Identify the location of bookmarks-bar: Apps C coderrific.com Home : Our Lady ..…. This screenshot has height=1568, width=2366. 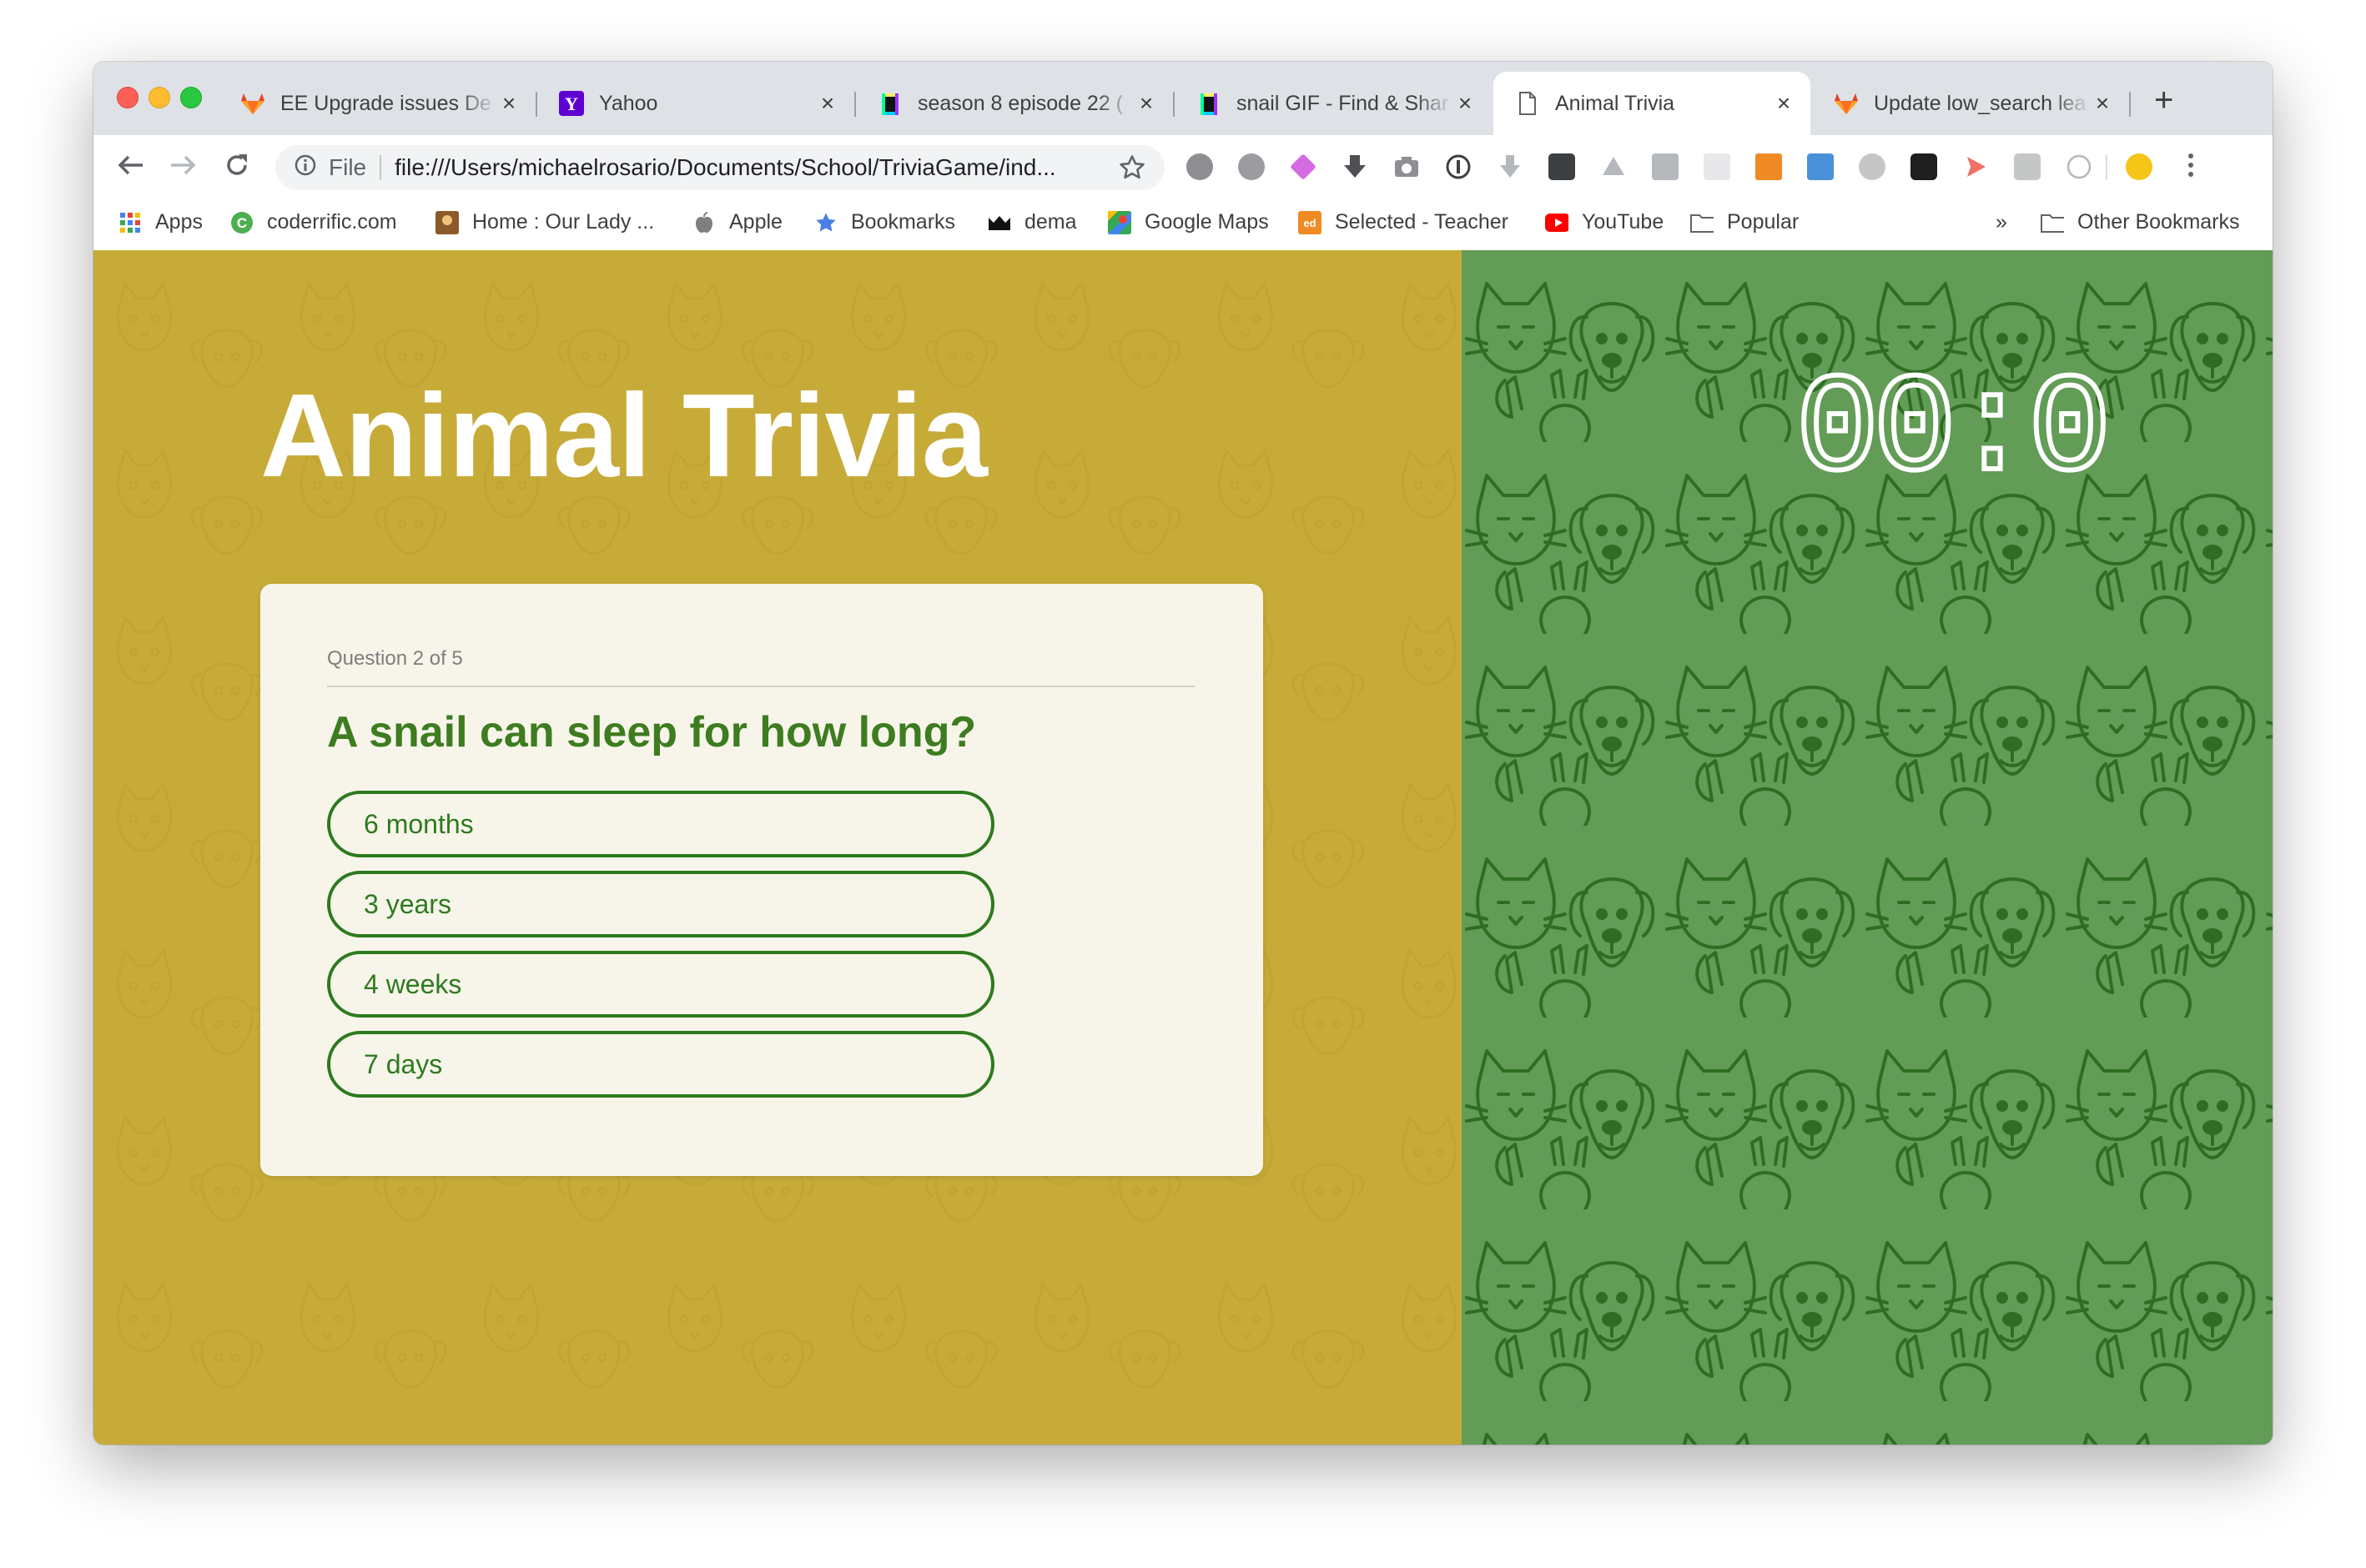
(1183, 225).